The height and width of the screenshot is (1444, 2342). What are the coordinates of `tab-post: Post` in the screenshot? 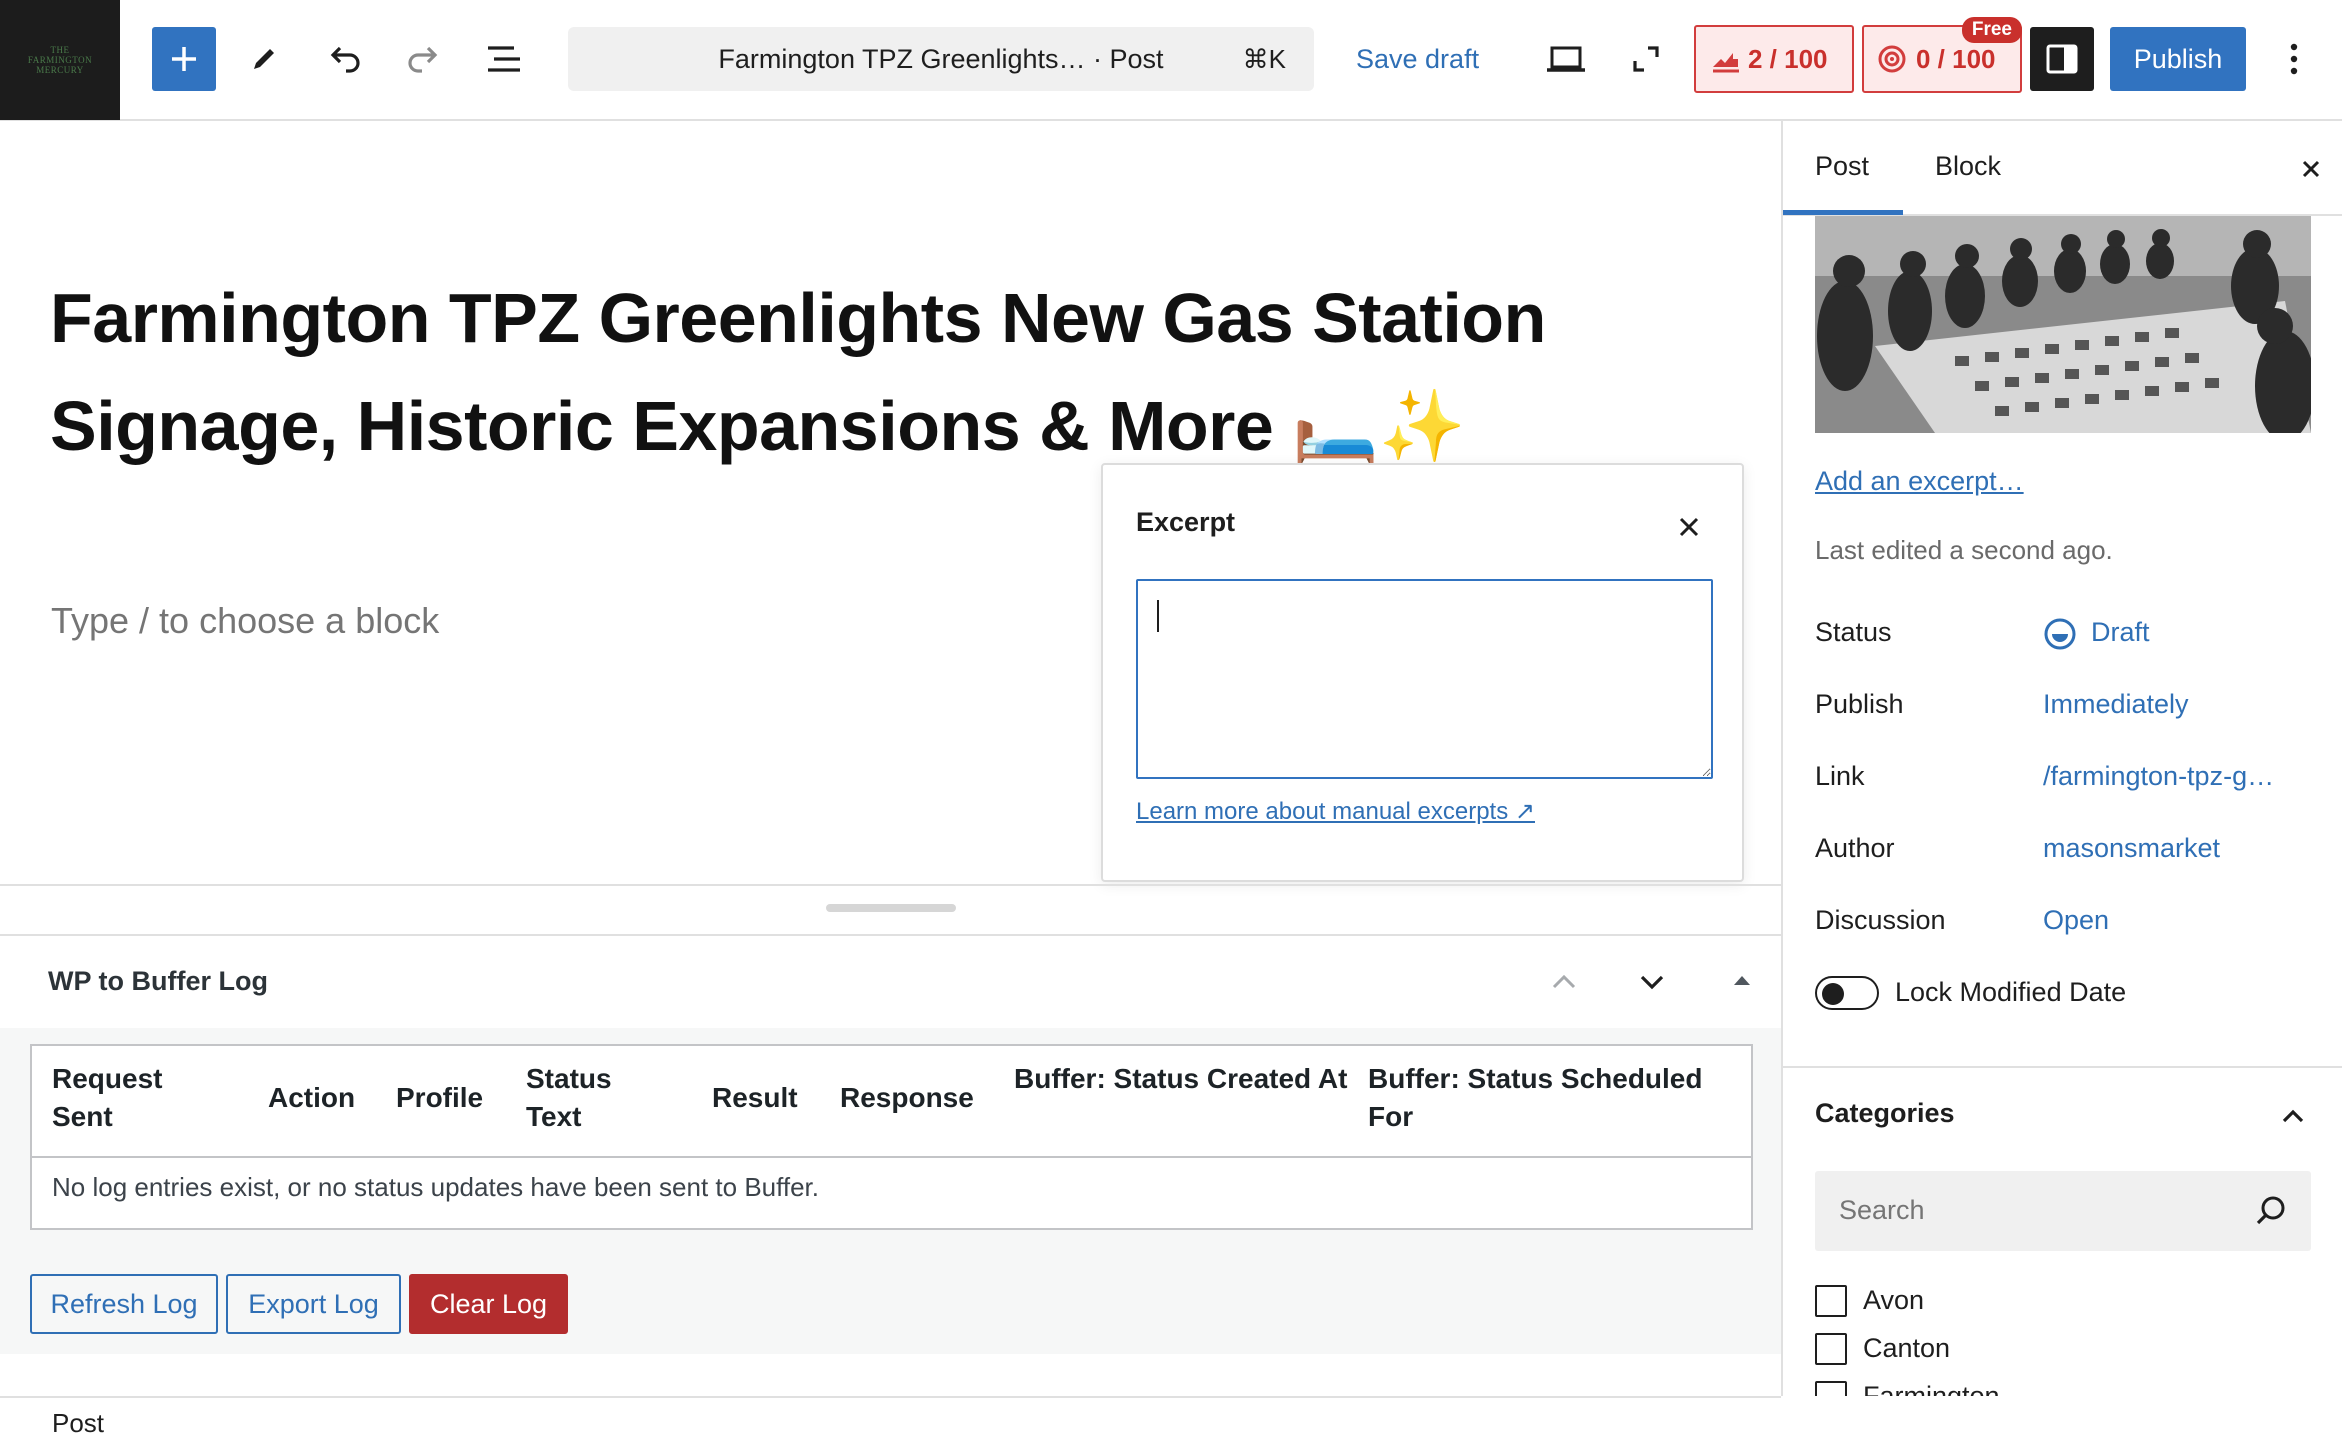 It's located at (1842, 166).